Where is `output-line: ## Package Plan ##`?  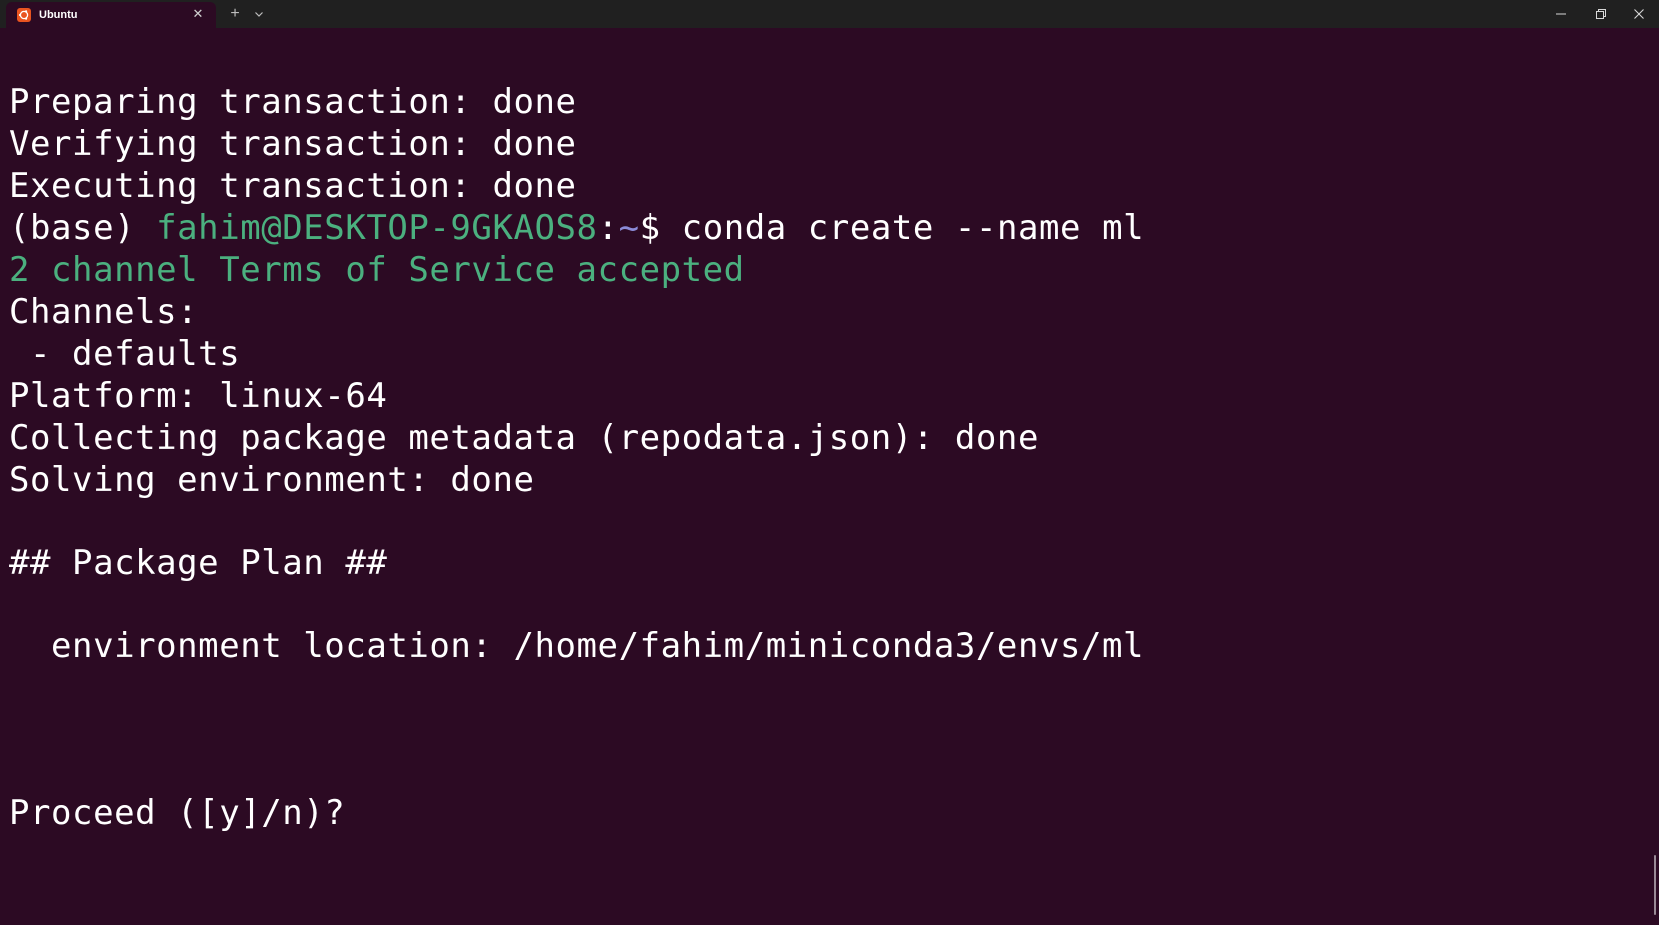 output-line: ## Package Plan ## is located at coordinates (198, 563).